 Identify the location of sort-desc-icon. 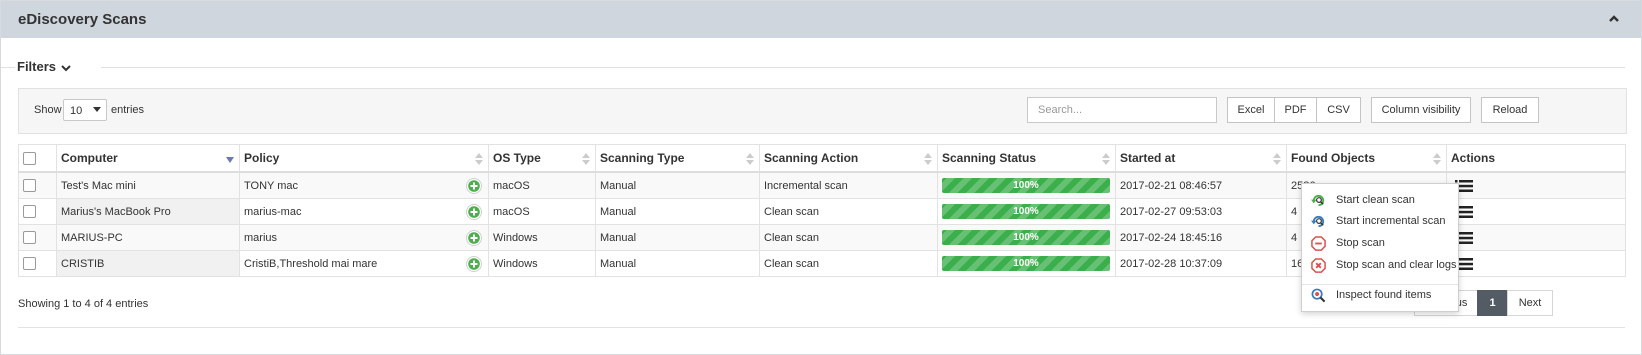
(230, 160).